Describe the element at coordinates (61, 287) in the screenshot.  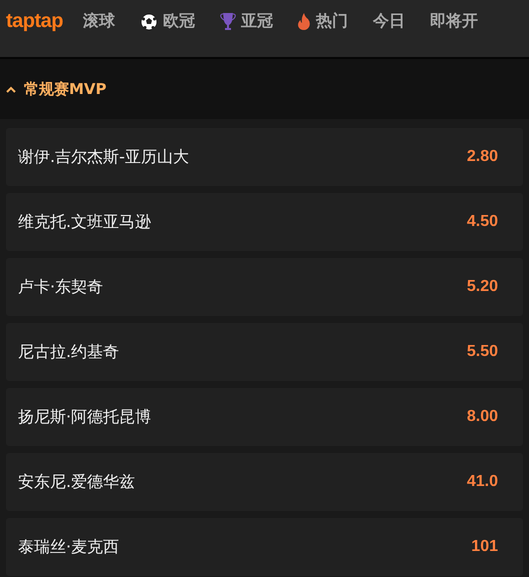
I see `player-name: 卢卡·东契奇` at that location.